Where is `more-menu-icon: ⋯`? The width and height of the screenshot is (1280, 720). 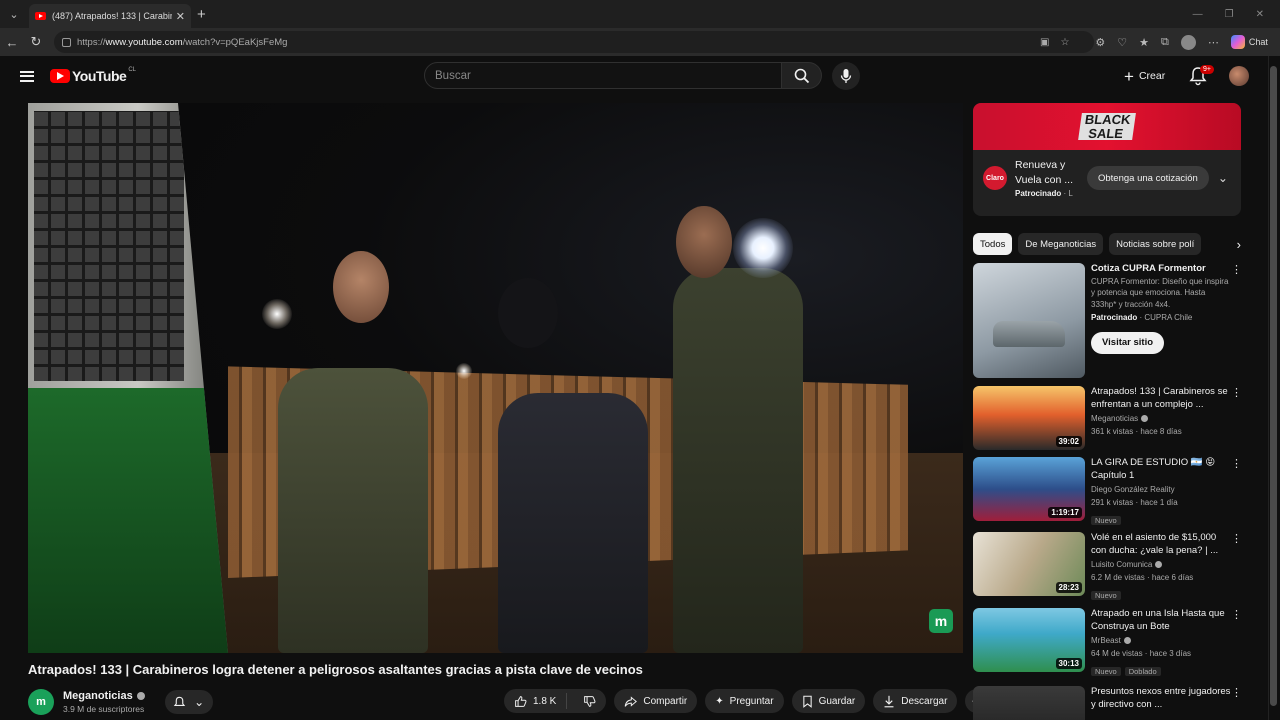 more-menu-icon: ⋯ is located at coordinates (1213, 42).